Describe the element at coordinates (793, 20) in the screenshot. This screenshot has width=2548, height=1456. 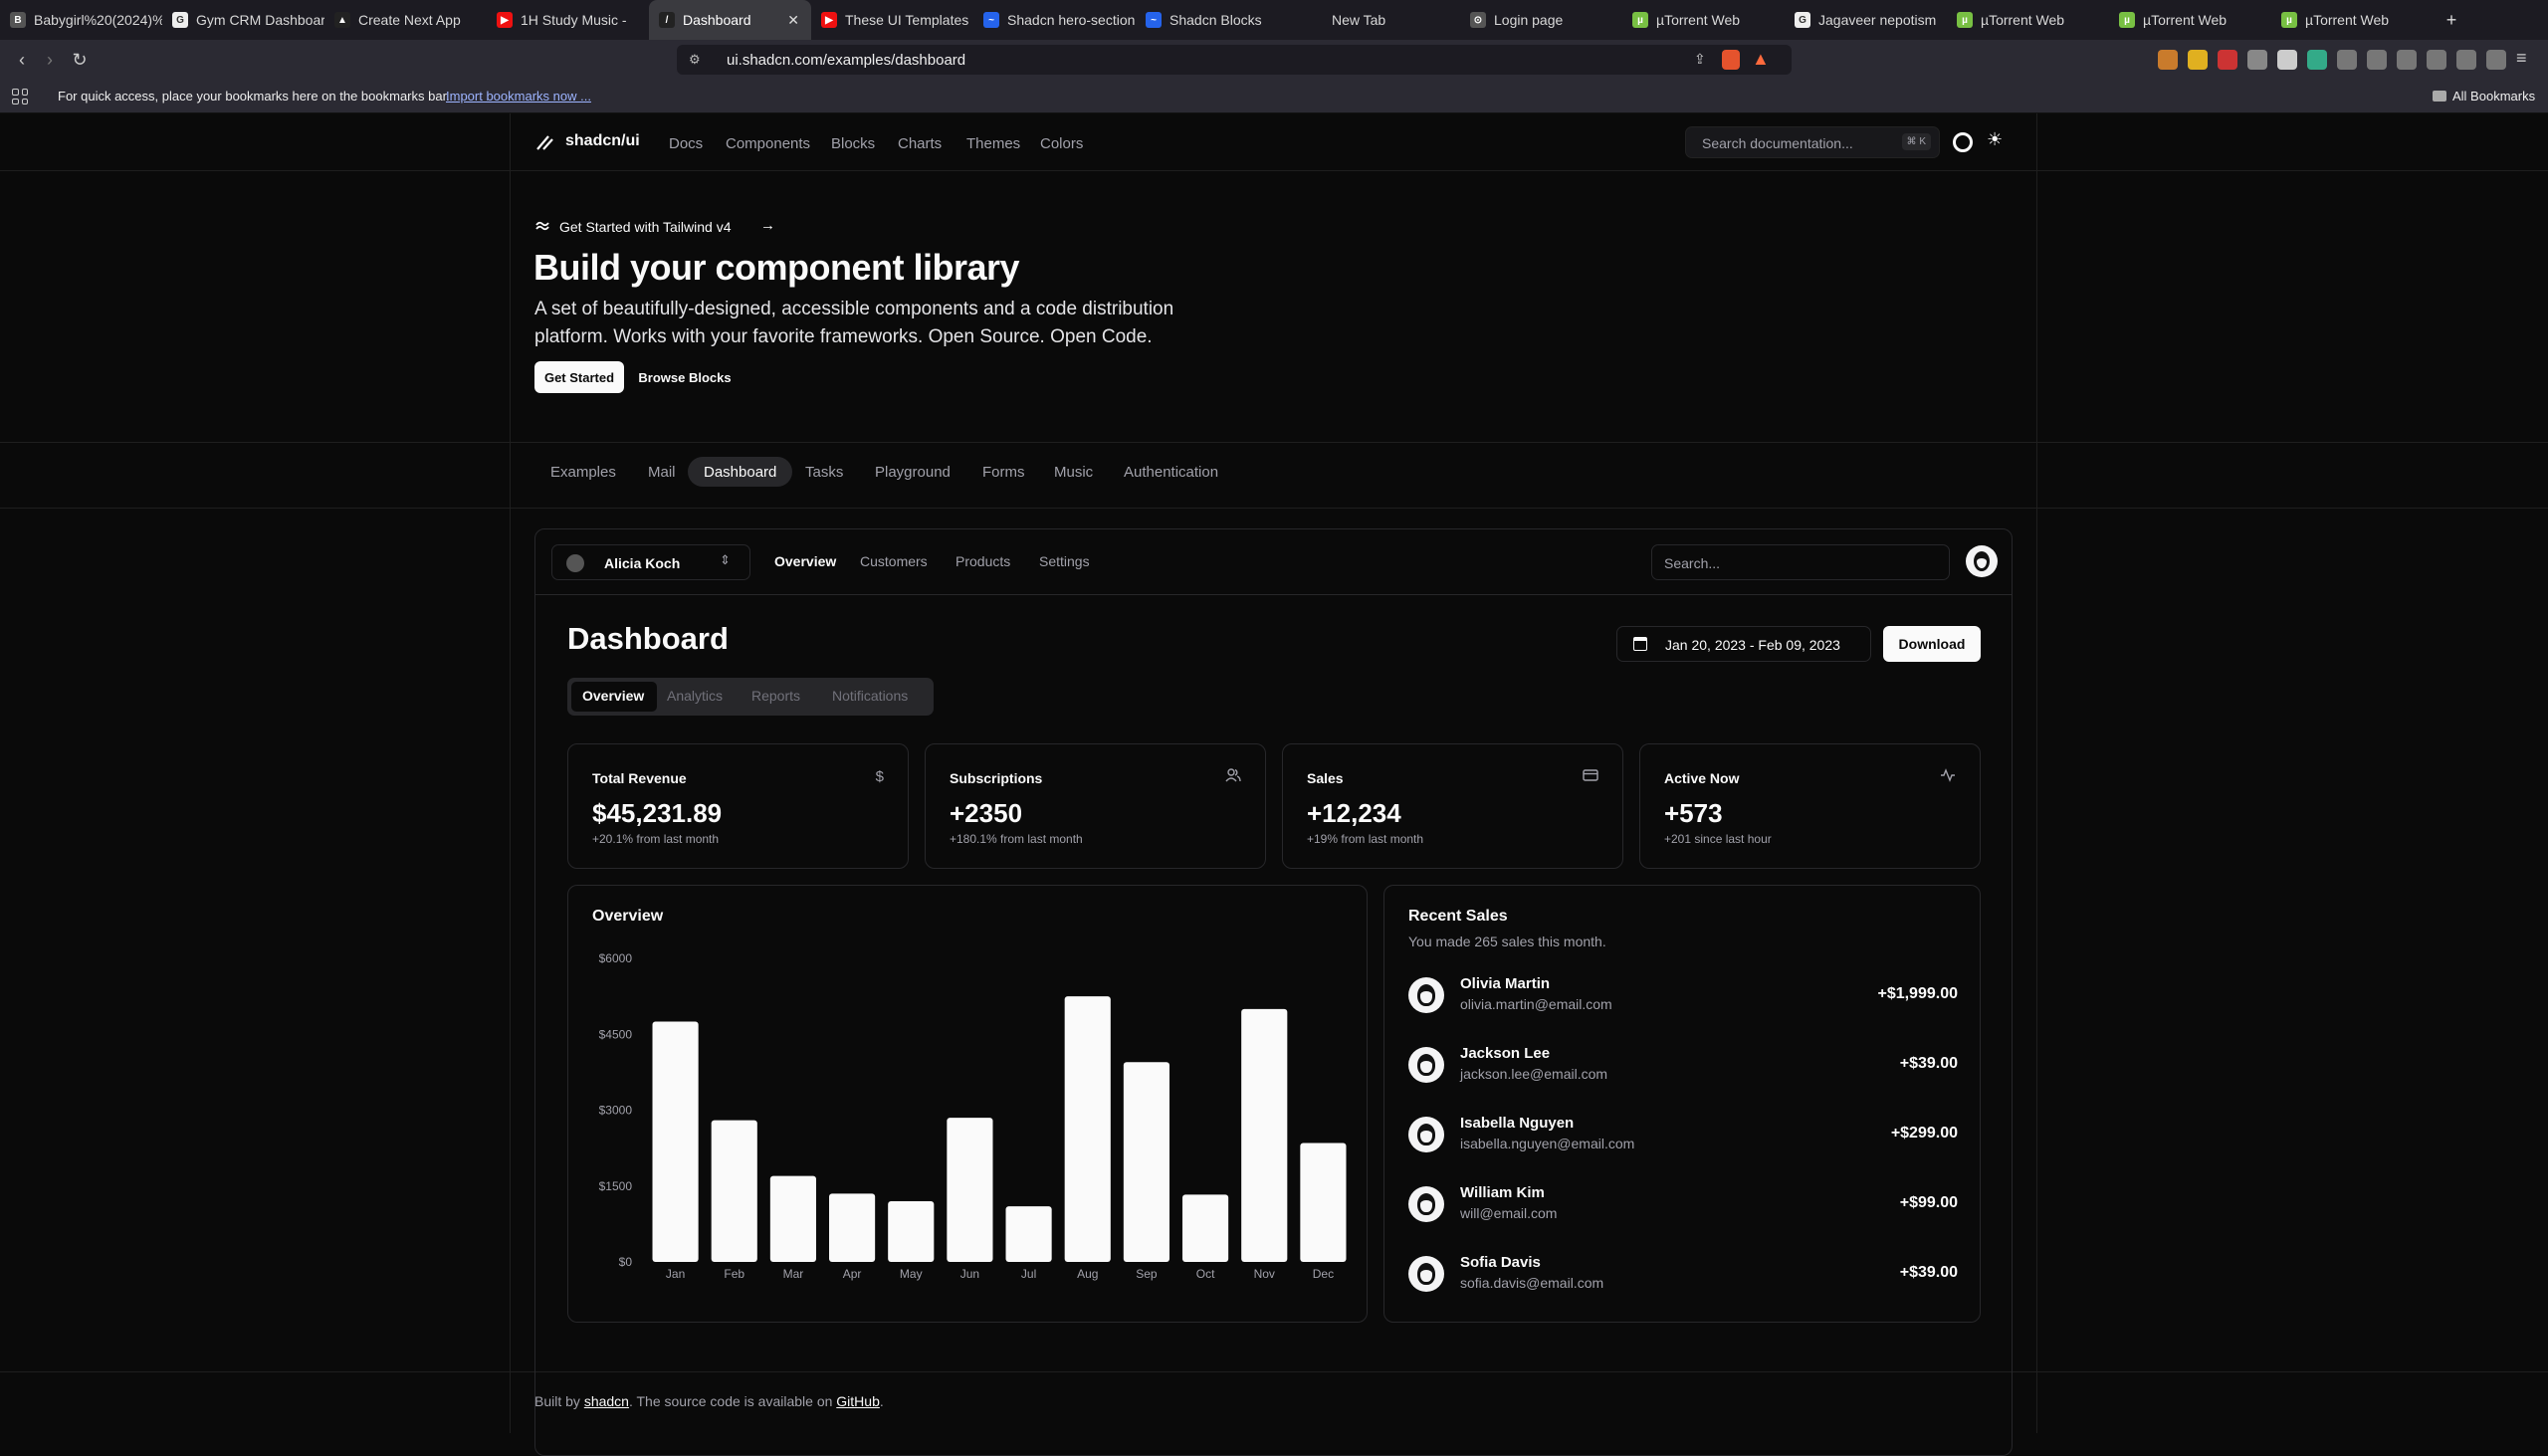
I see `close-tab-icon: ✕` at that location.